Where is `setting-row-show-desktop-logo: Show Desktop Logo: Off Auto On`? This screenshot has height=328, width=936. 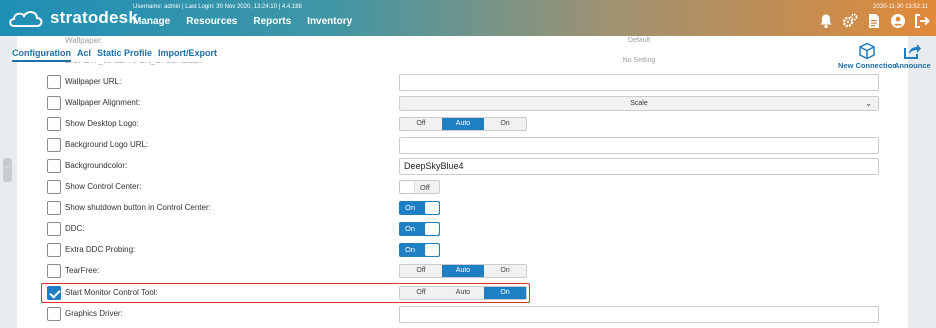
setting-row-show-desktop-logo: Show Desktop Logo: Off Auto On is located at coordinates (463, 125).